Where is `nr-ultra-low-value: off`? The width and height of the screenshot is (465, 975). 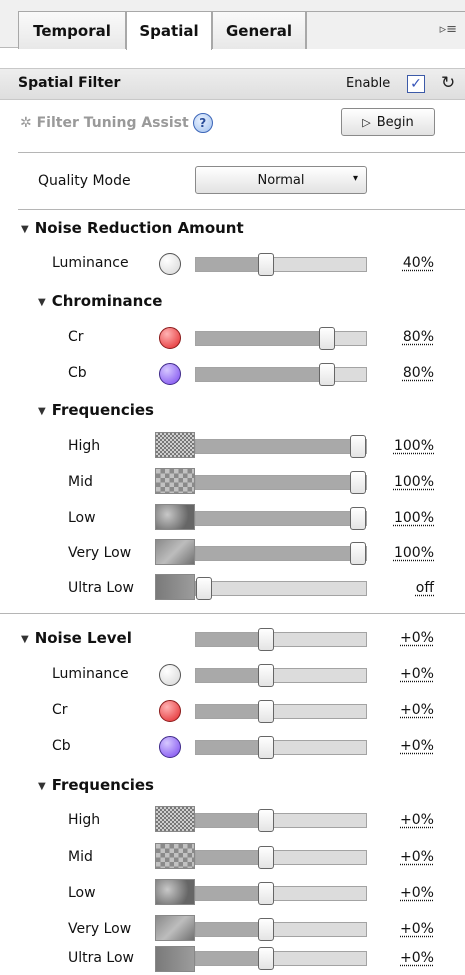 nr-ultra-low-value: off is located at coordinates (412, 588).